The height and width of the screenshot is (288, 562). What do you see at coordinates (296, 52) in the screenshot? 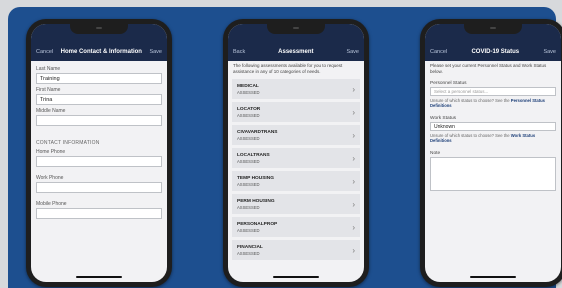
I see `nav-title: Assessment` at bounding box center [296, 52].